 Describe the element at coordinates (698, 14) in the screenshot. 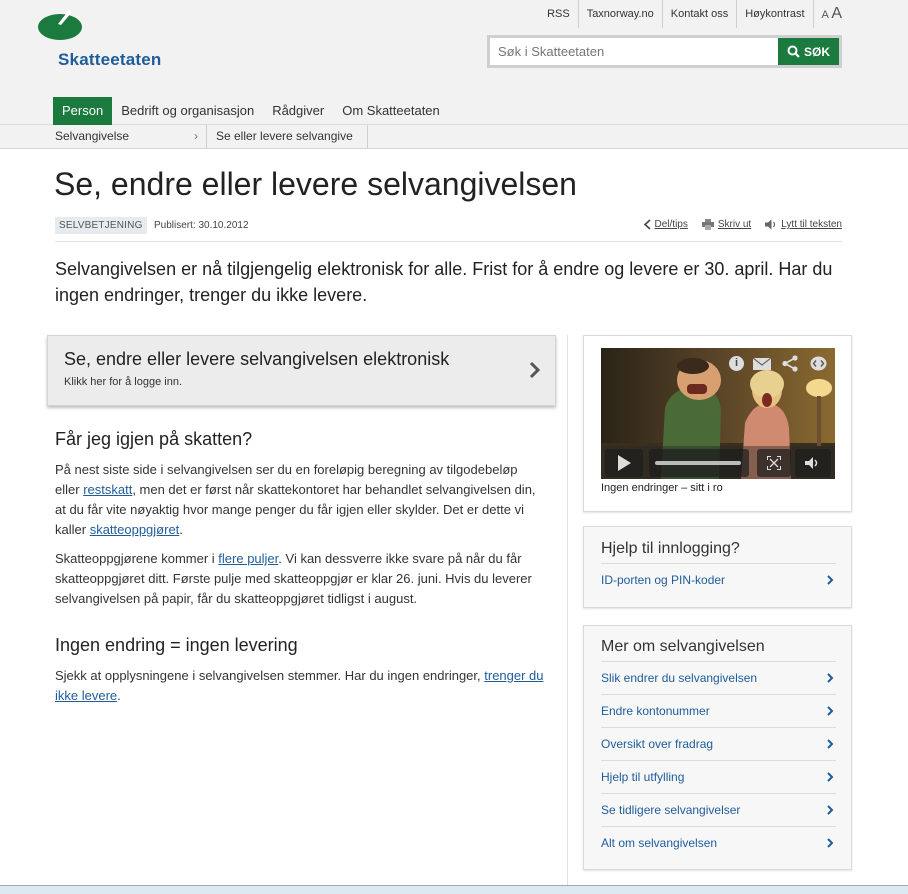

I see `contact-link: Kontakt oss` at that location.